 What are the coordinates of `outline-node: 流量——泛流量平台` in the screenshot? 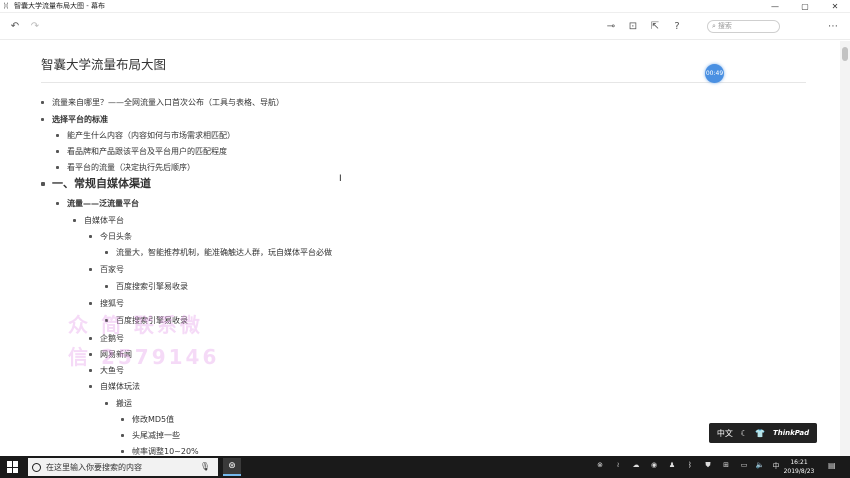 It's located at (97, 204).